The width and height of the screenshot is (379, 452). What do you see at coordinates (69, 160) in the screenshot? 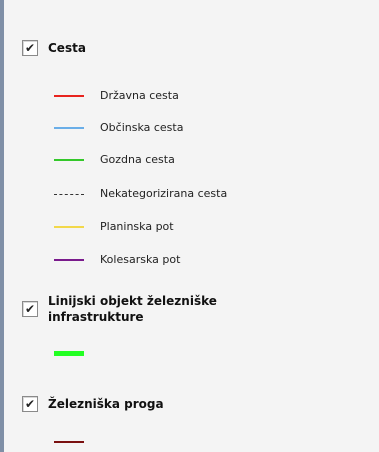
I see `line-symbol-green` at bounding box center [69, 160].